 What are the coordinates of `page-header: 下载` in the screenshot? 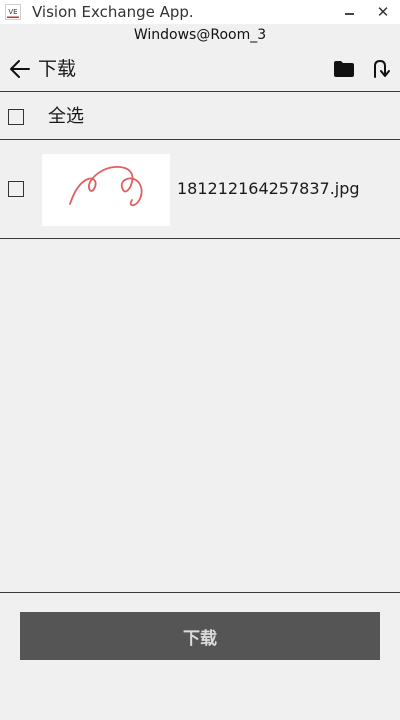 It's located at (200, 69).